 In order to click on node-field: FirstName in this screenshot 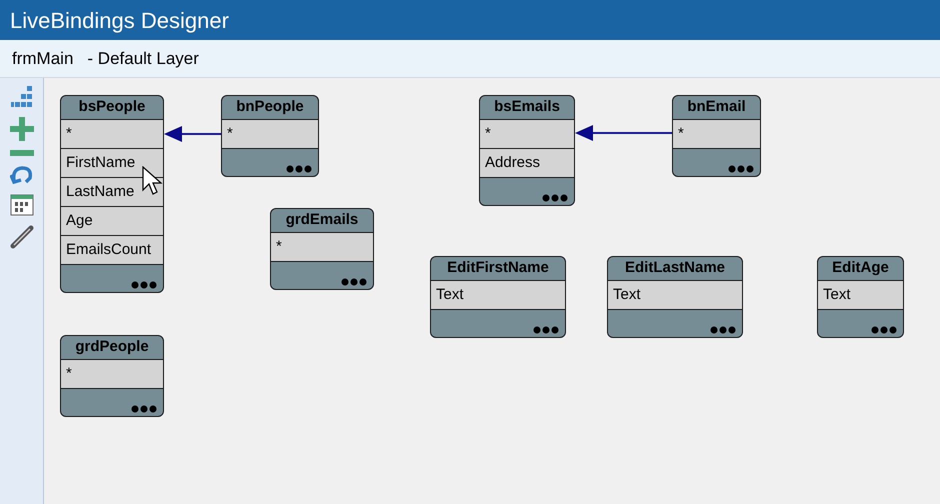, I will do `click(112, 163)`.